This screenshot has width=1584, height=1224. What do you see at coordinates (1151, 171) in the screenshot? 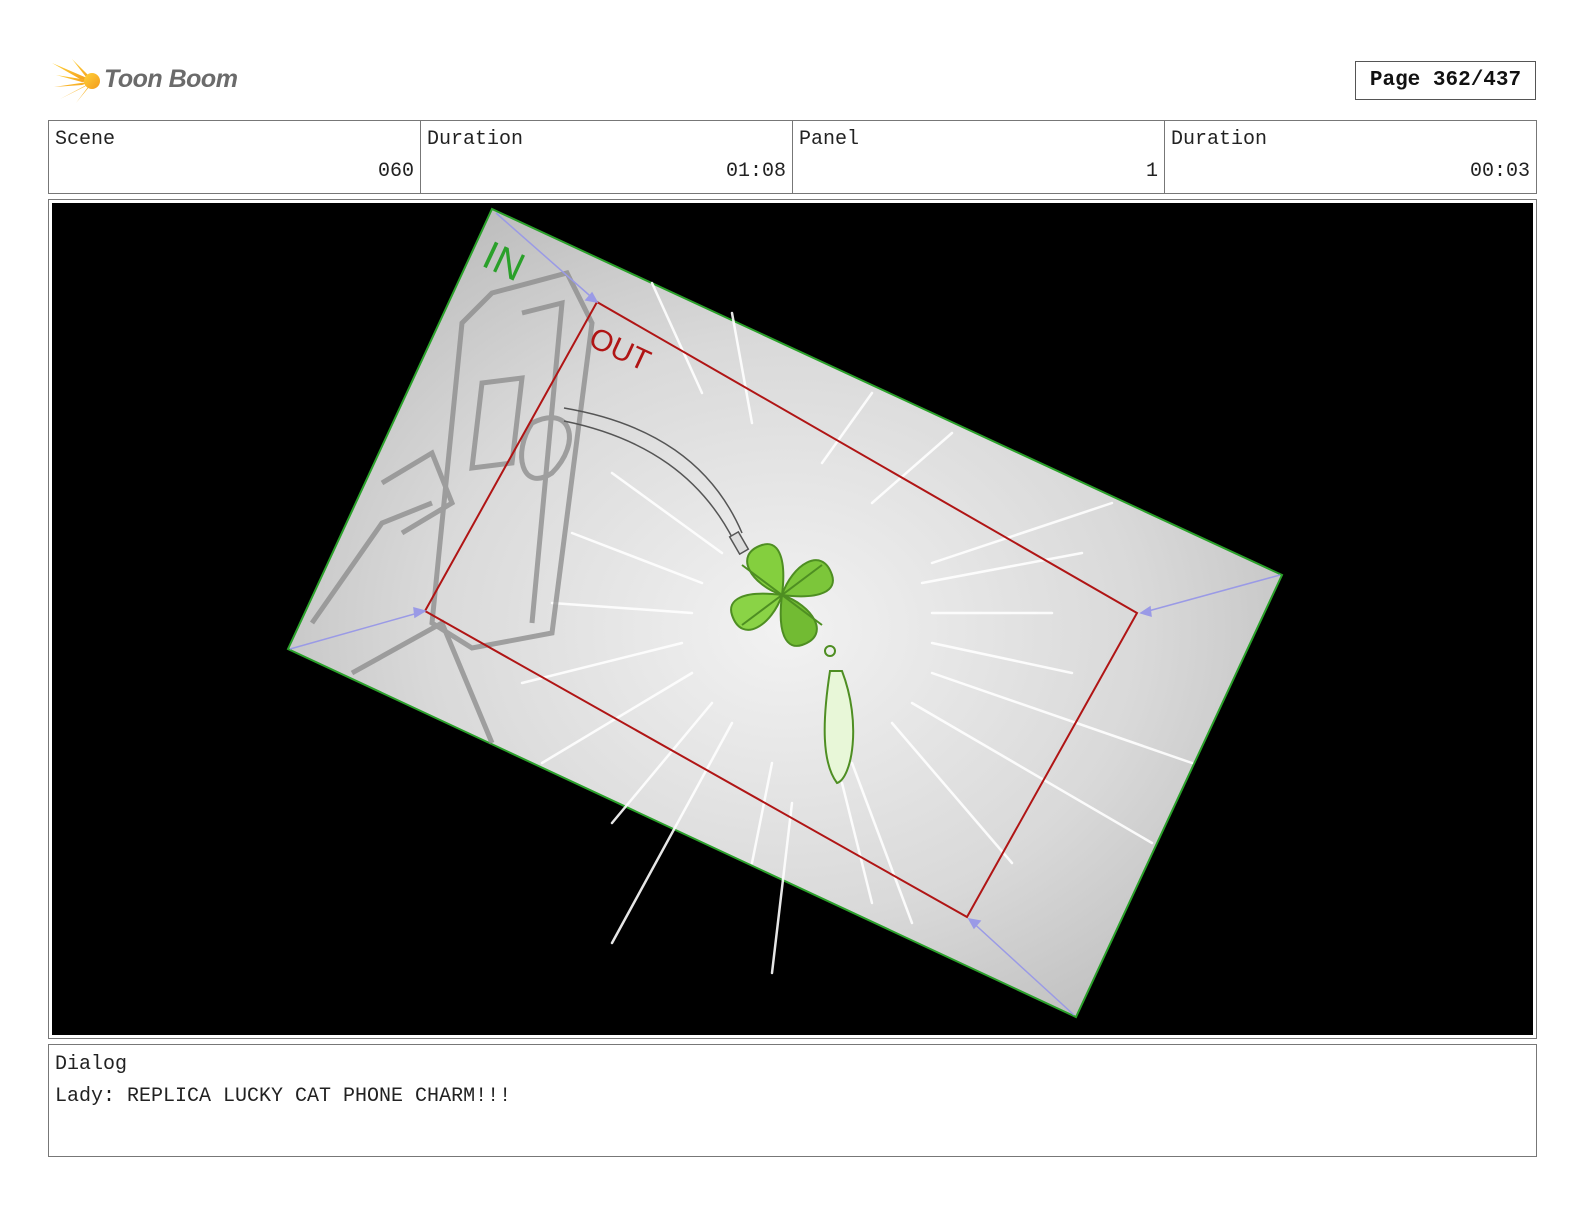
I see `panel-value: 1` at bounding box center [1151, 171].